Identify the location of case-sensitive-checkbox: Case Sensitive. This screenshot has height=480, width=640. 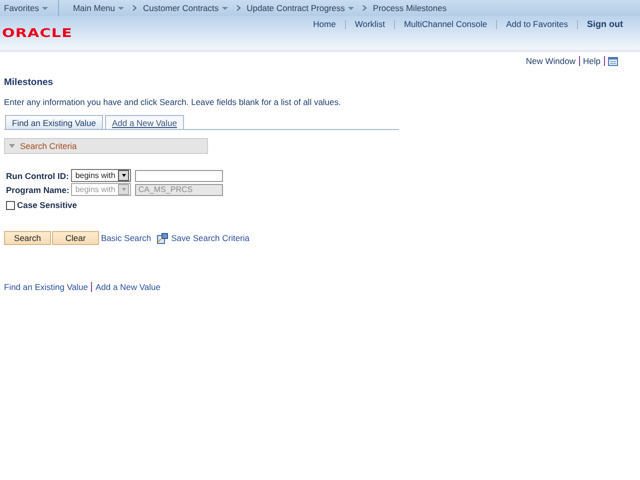
(320, 205).